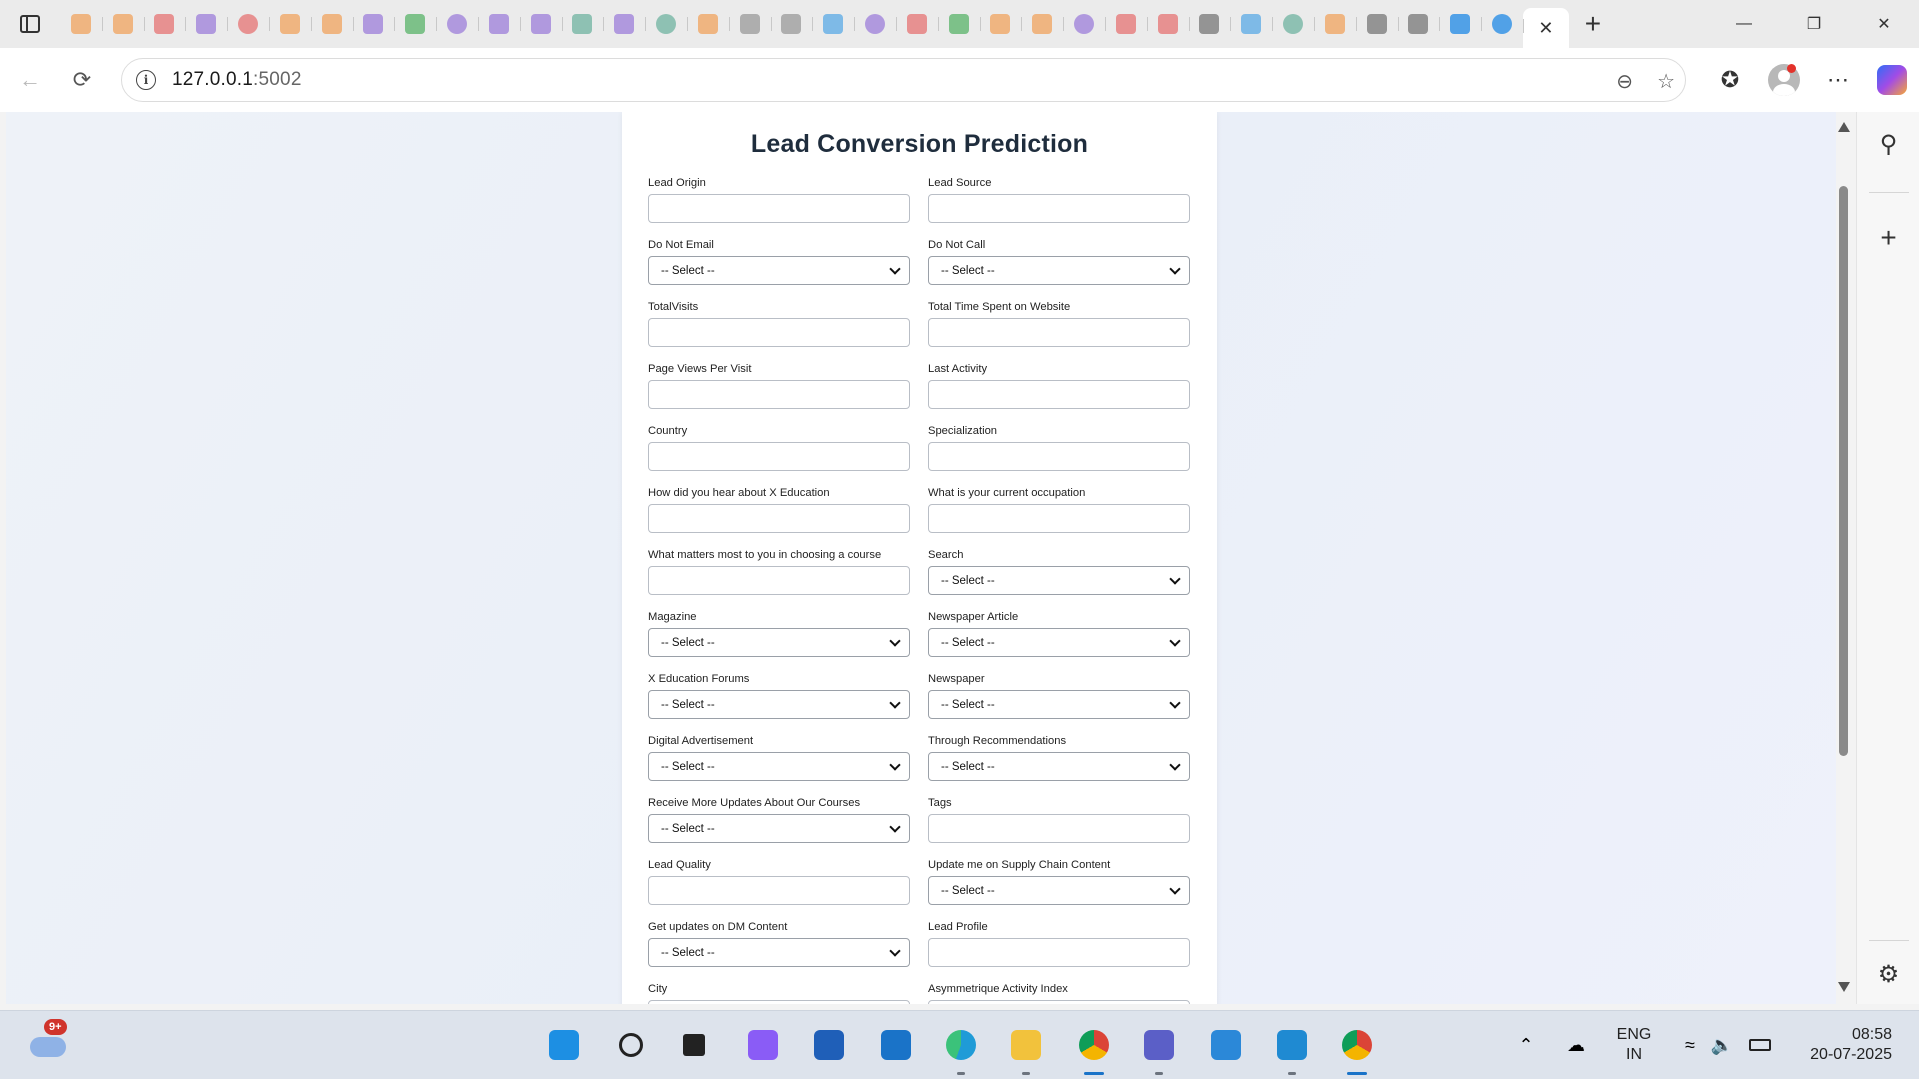 Image resolution: width=1919 pixels, height=1079 pixels. Describe the element at coordinates (30, 24) in the screenshot. I see `tab-actions-button` at that location.